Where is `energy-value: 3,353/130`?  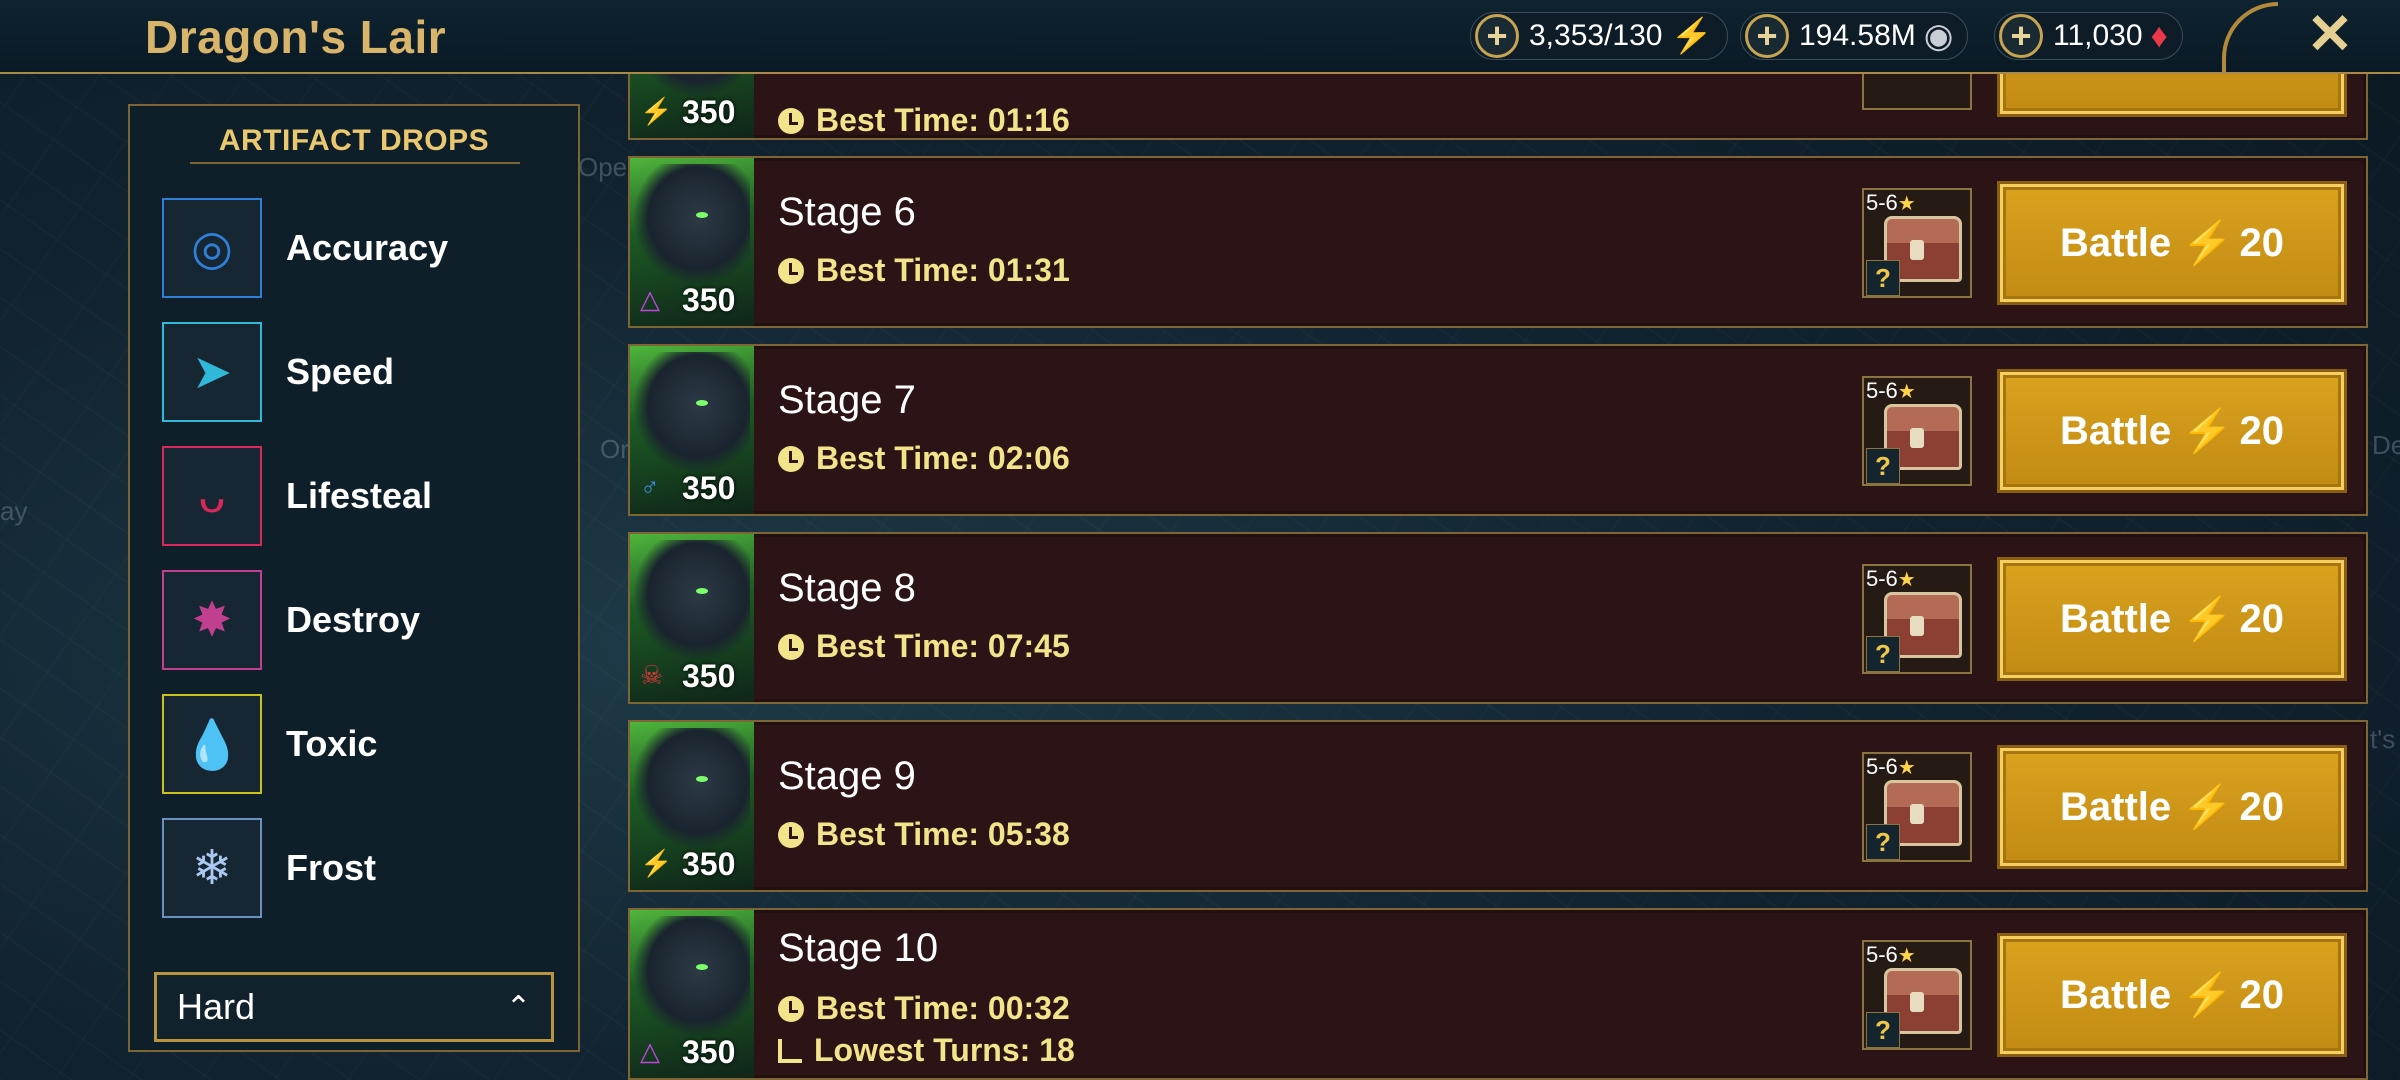
energy-value: 3,353/130 is located at coordinates (1596, 35).